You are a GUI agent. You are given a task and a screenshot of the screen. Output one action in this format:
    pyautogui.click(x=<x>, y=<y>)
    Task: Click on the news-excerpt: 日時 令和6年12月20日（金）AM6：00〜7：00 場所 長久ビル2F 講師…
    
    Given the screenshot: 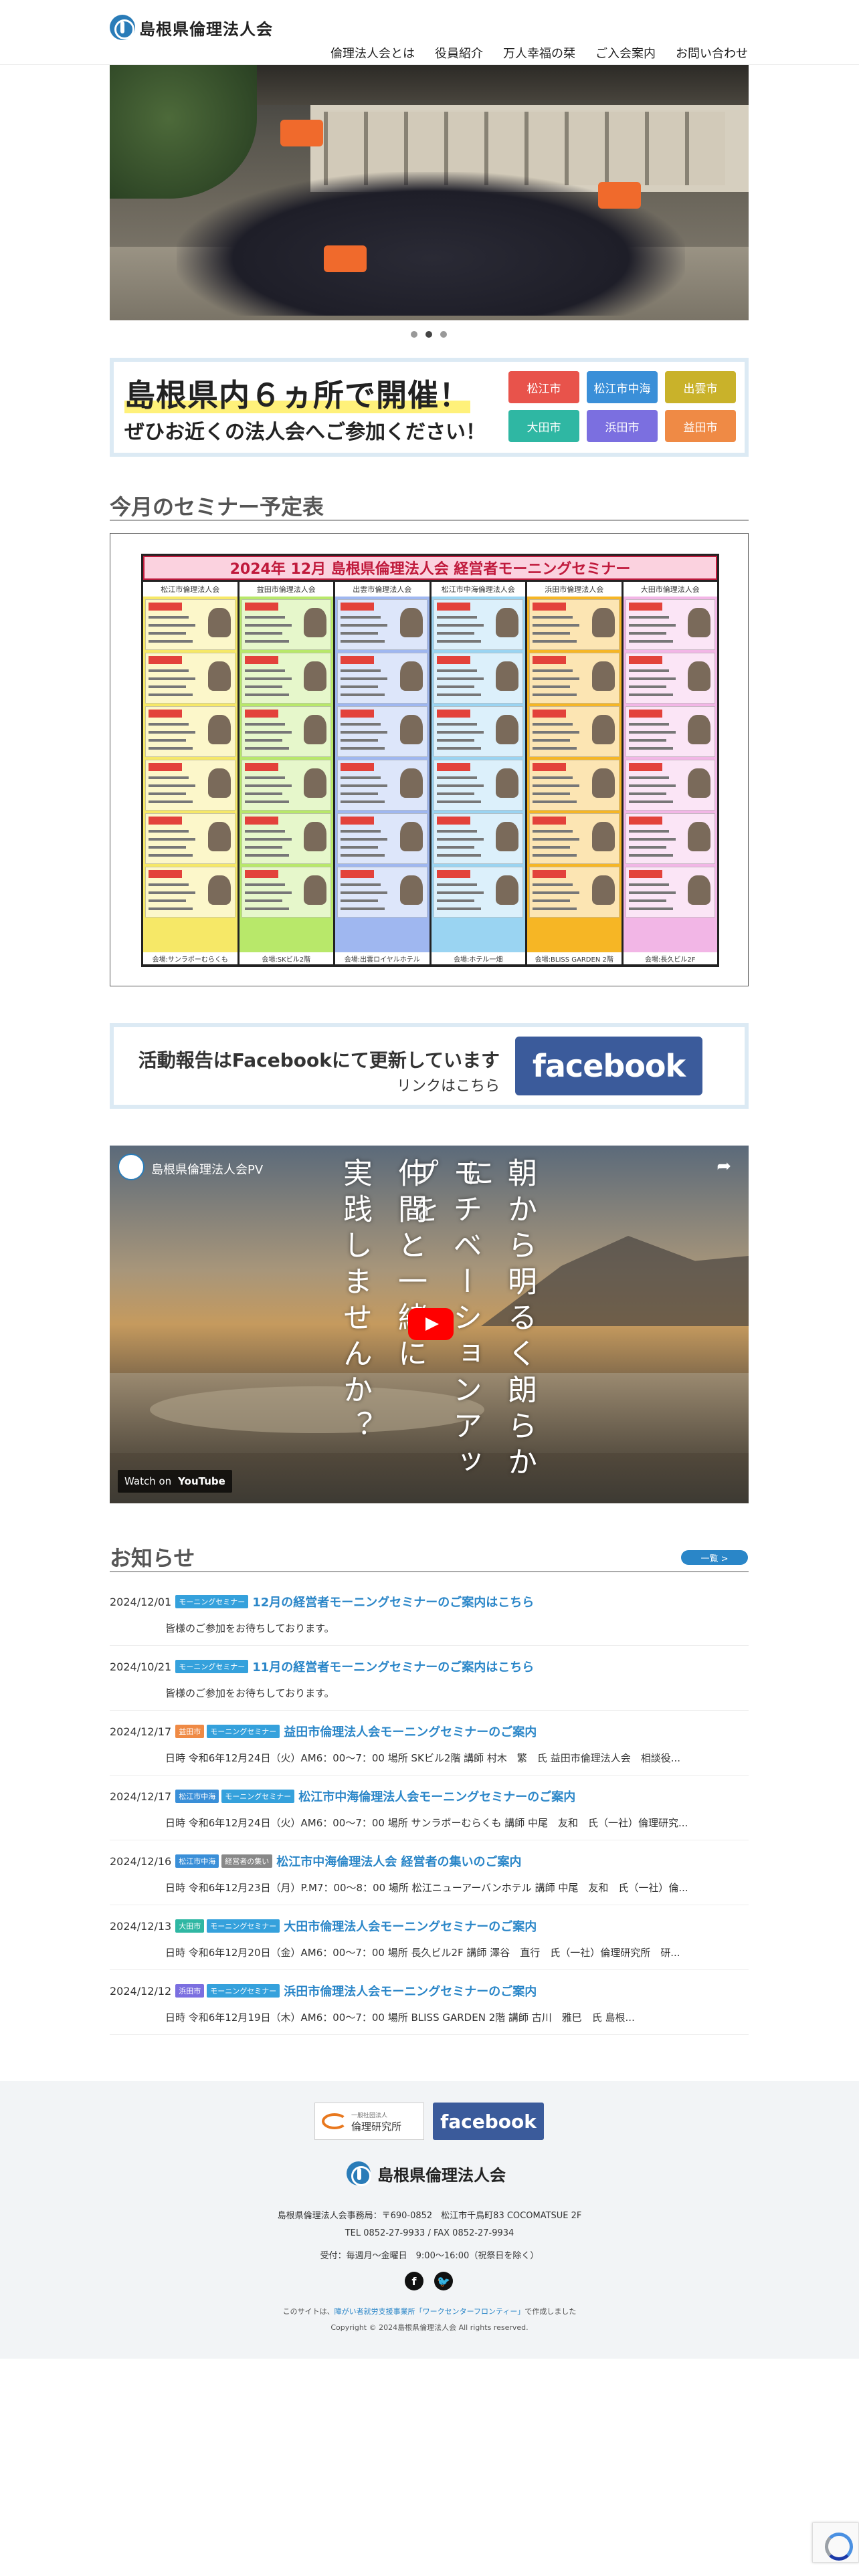 What is the action you would take?
    pyautogui.click(x=422, y=1953)
    